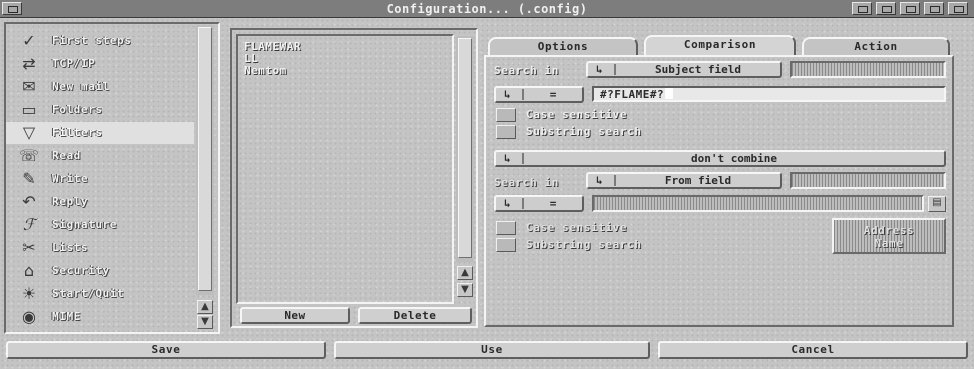 This screenshot has width=974, height=369. I want to click on combine-cycle: ↳ don't combine, so click(720, 158).